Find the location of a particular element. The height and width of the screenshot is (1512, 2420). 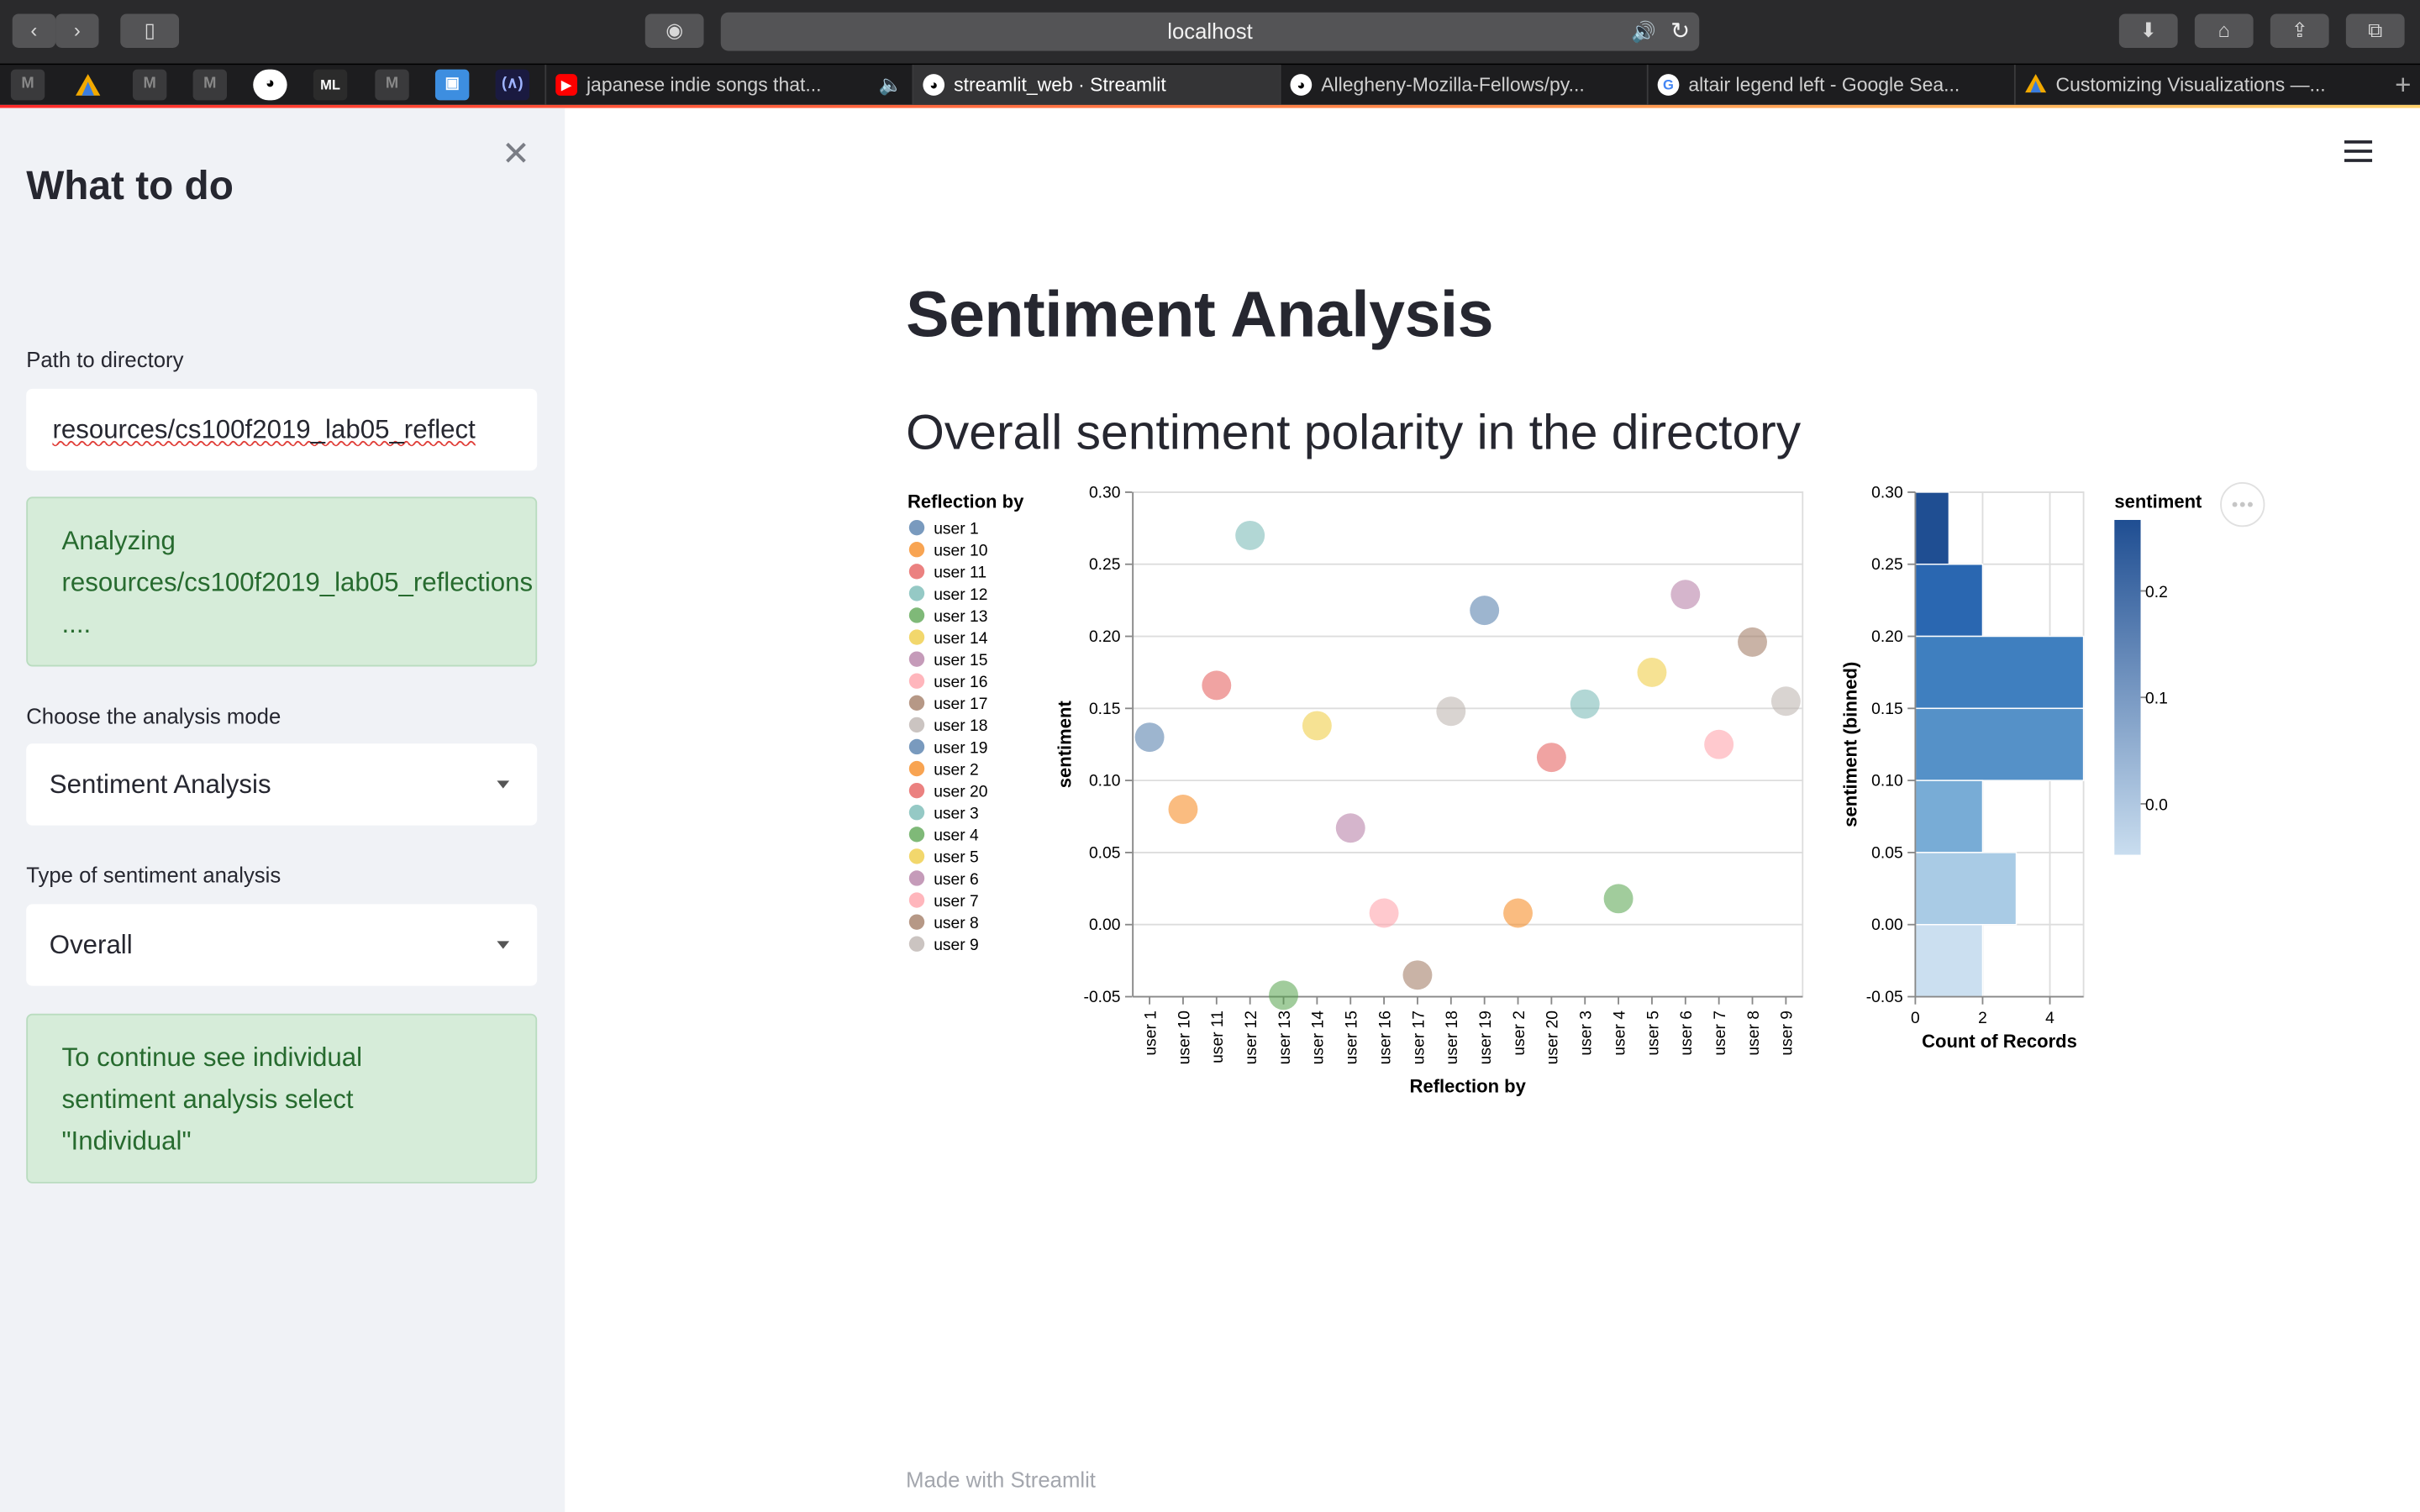

x-tick-label: user 16 is located at coordinates (1385, 1037).